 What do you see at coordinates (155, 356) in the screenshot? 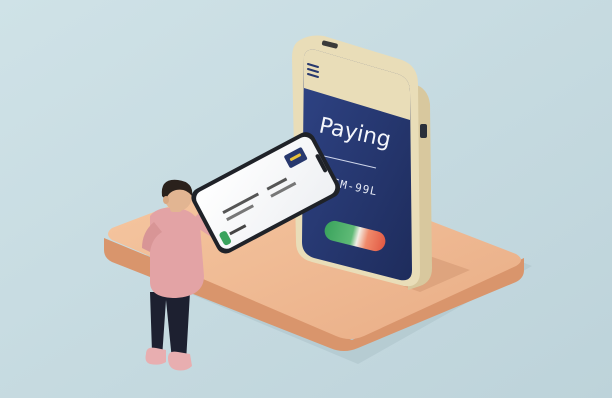
I see `person-shoe-left` at bounding box center [155, 356].